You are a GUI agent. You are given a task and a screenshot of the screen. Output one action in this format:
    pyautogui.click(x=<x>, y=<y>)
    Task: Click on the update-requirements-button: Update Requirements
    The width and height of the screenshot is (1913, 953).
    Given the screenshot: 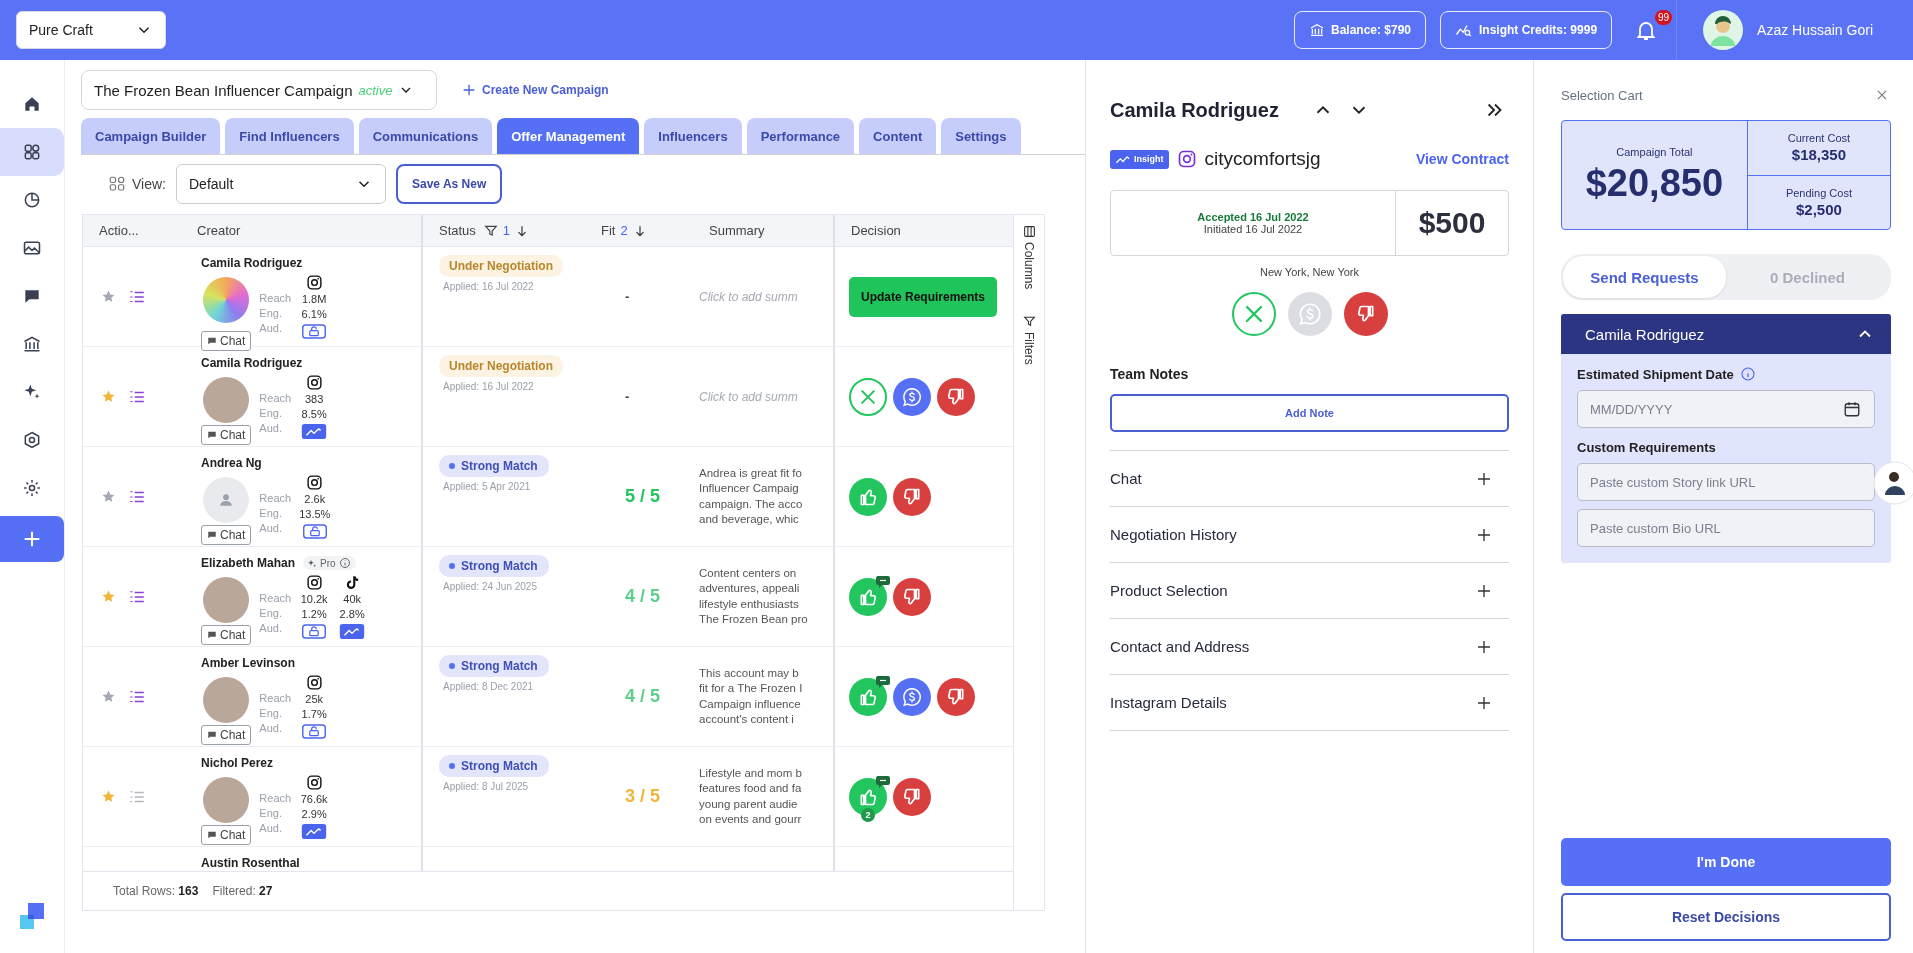 What is the action you would take?
    pyautogui.click(x=923, y=296)
    